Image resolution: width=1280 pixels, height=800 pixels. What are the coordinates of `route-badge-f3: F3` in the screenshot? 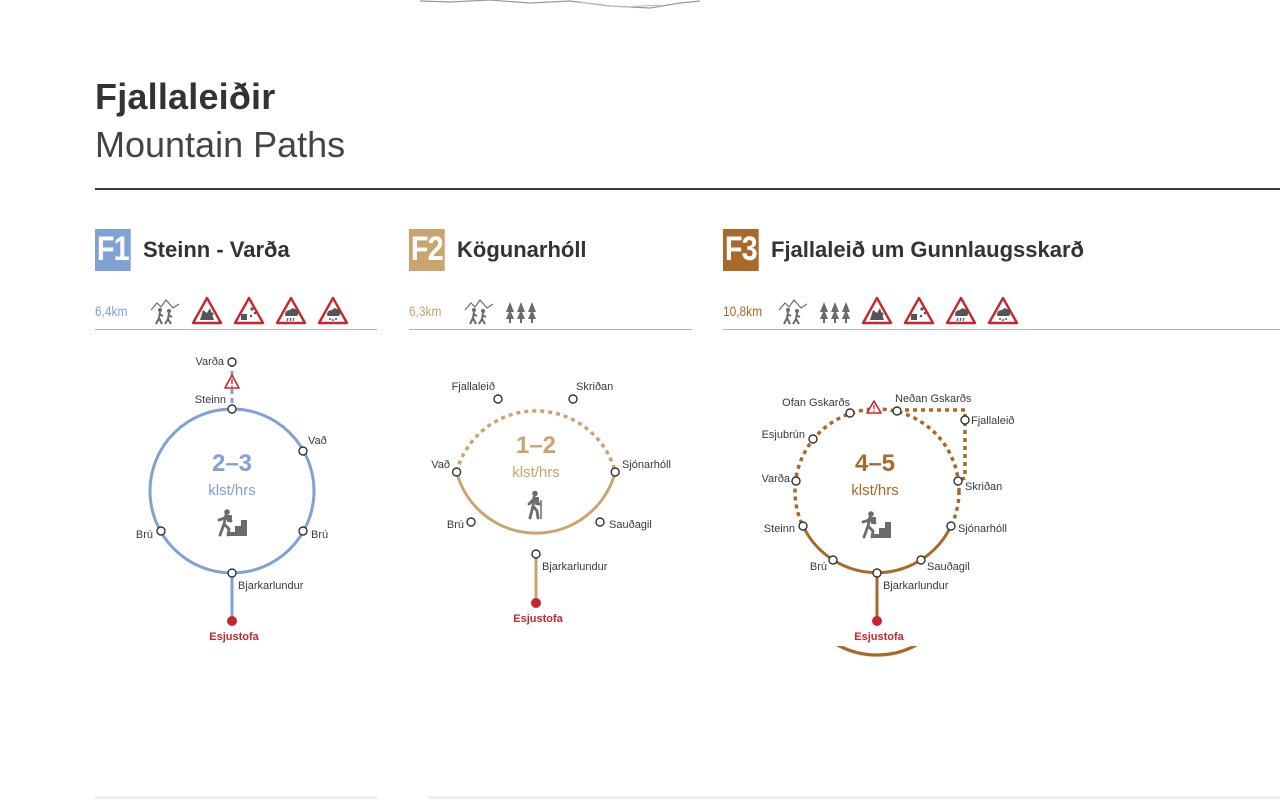 It's located at (741, 249).